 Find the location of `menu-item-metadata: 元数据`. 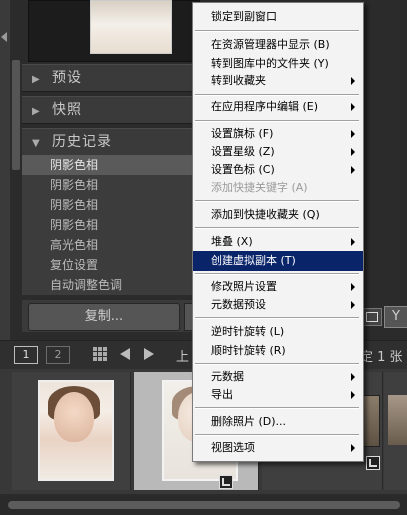

menu-item-metadata: 元数据 is located at coordinates (278, 377).